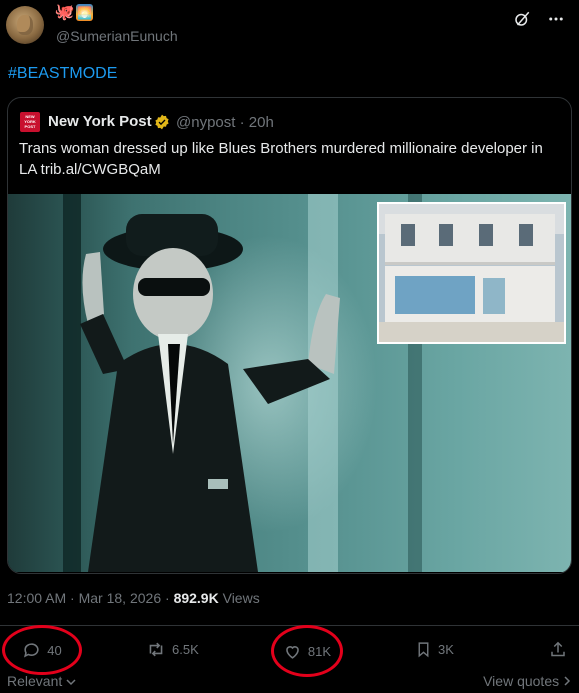  I want to click on bookmark-button: 3K, so click(434, 649).